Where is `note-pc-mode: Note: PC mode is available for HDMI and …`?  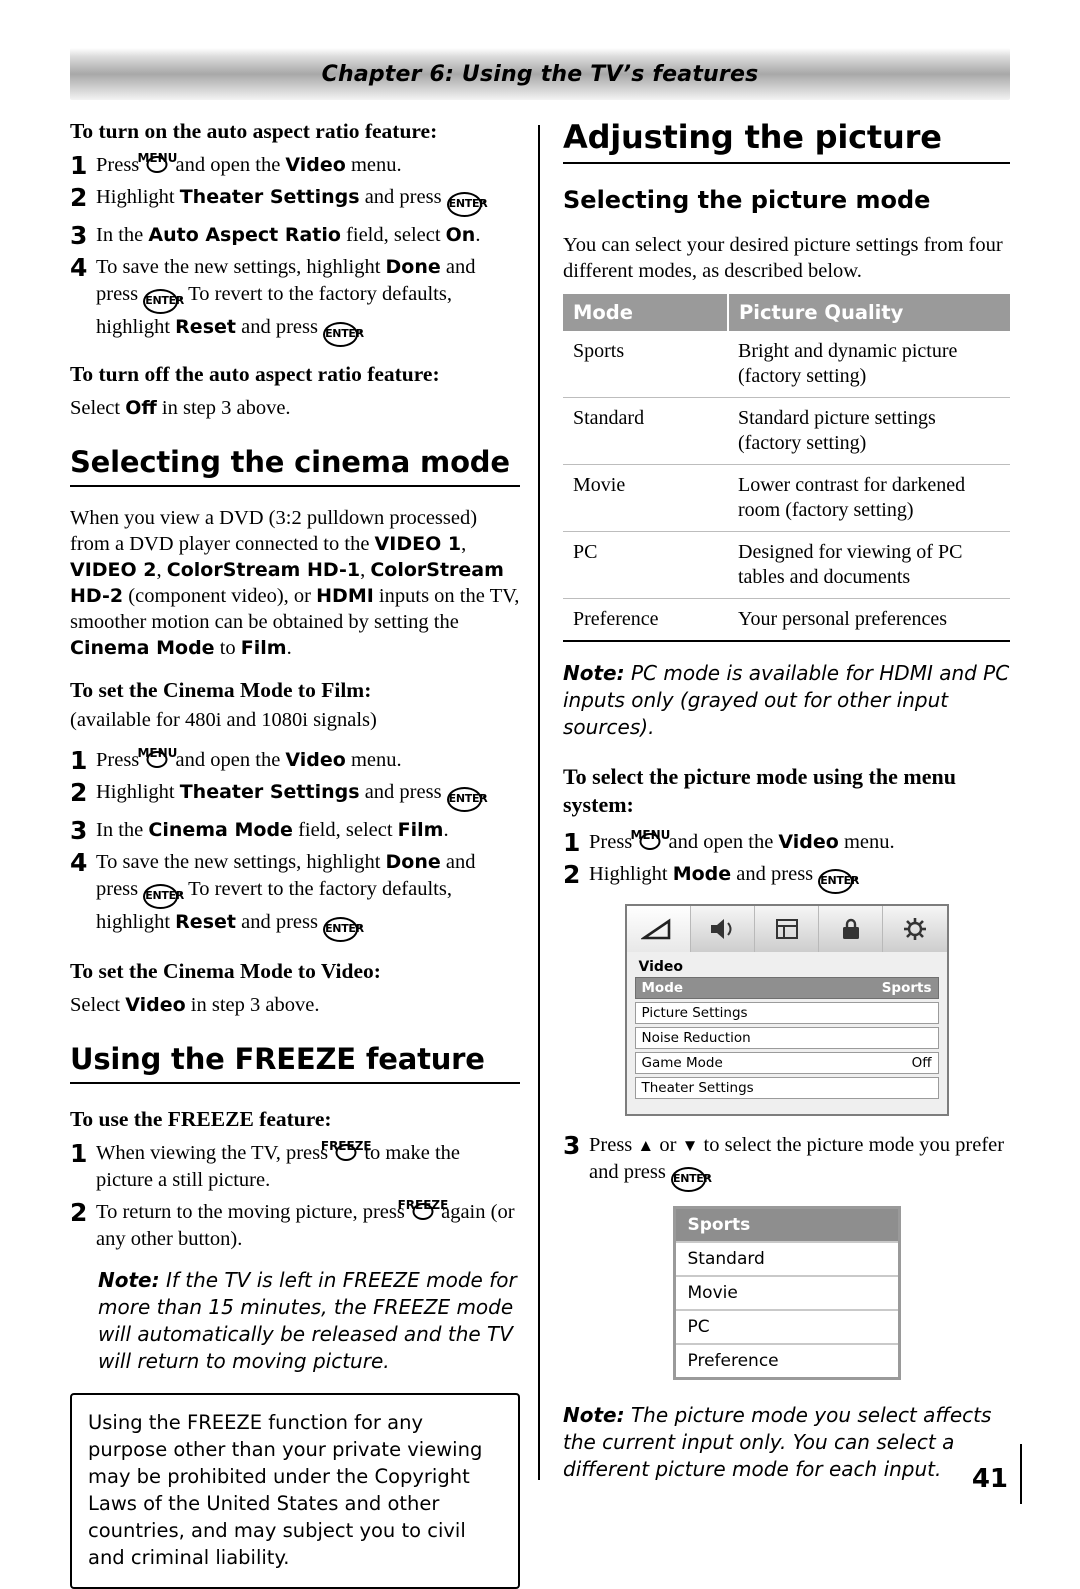
note-pc-mode: Note: PC mode is available for HDMI and … is located at coordinates (786, 700).